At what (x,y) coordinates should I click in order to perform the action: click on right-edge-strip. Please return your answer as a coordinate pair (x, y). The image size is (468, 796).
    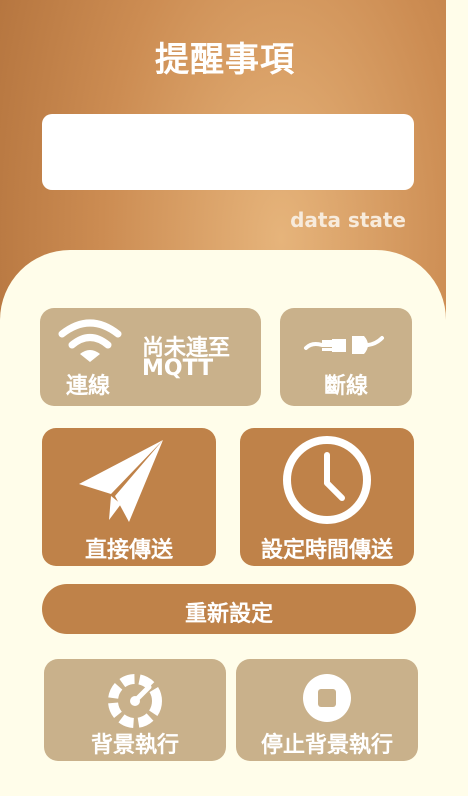
    Looking at the image, I should click on (457, 398).